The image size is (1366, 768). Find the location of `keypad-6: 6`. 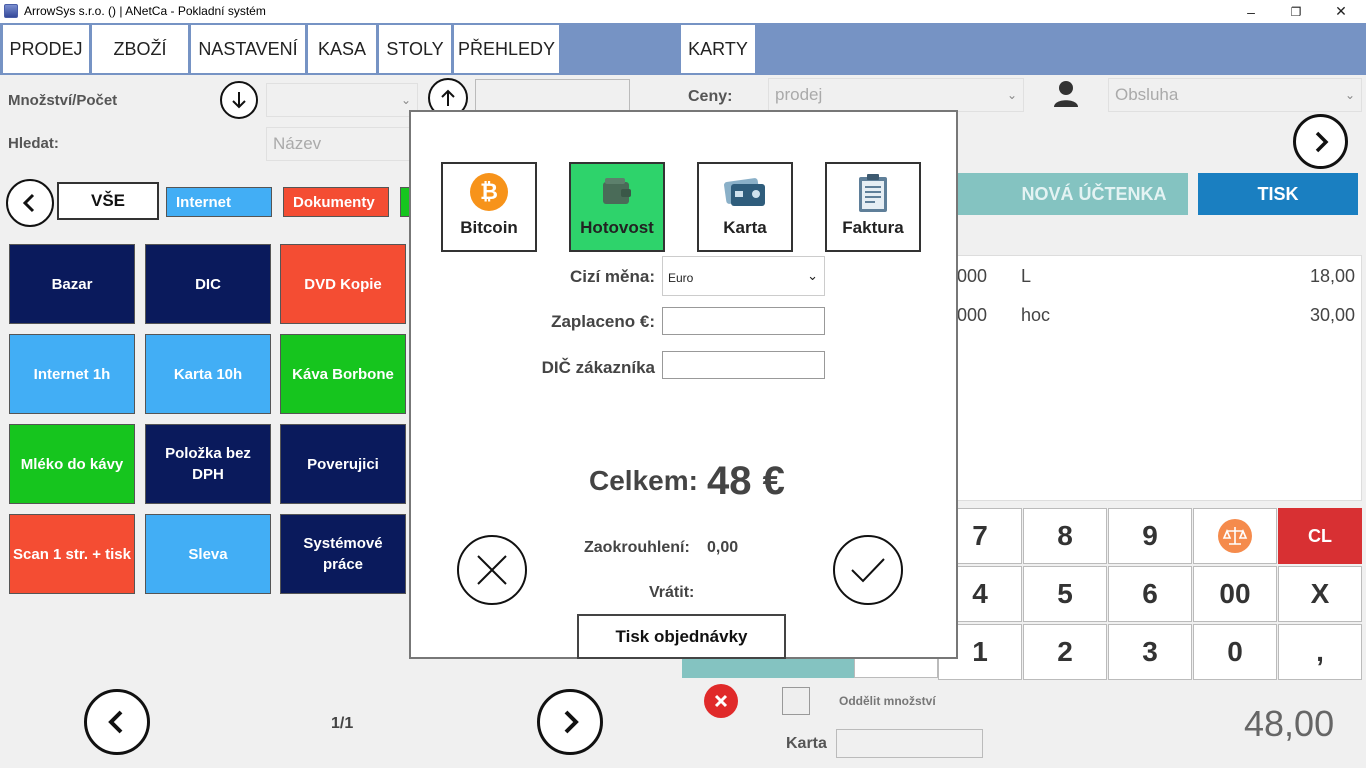

keypad-6: 6 is located at coordinates (1150, 594).